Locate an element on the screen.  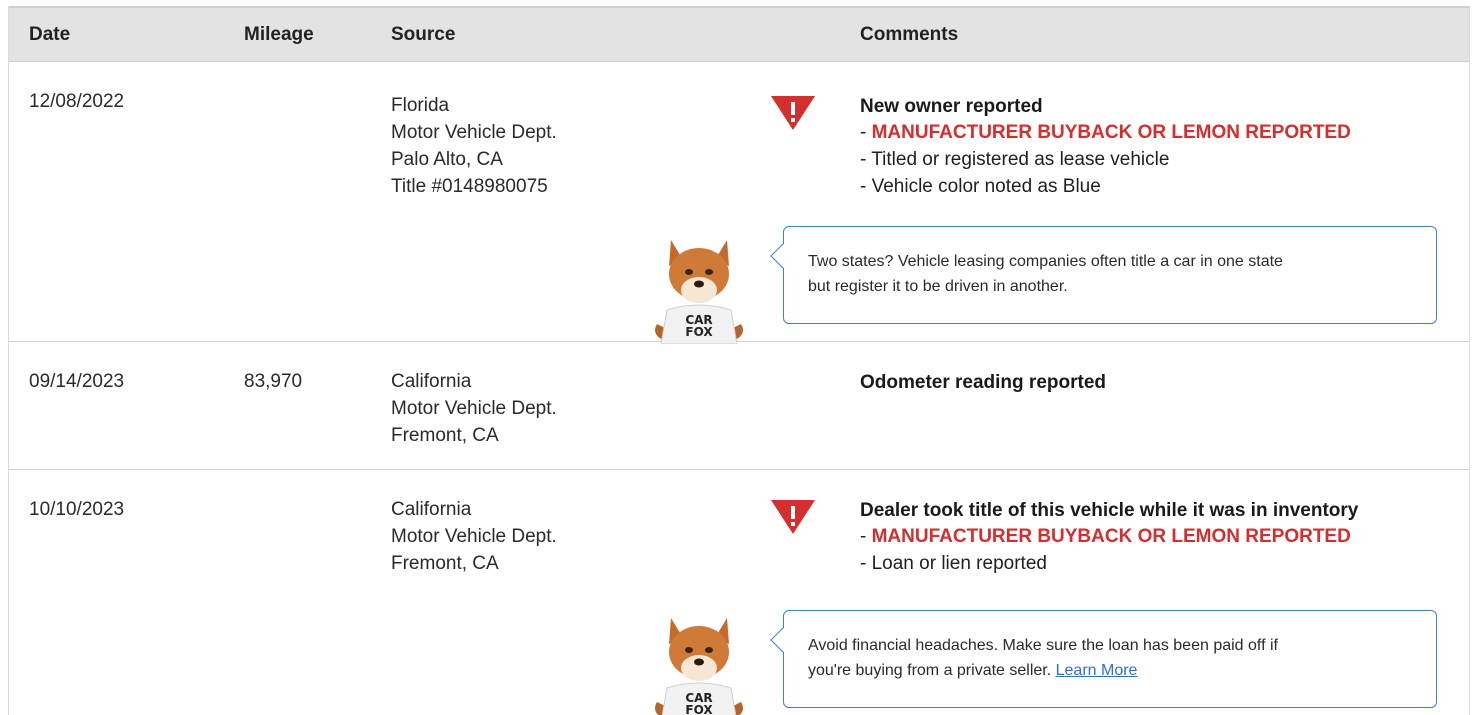
source-line: Palo Alto, CA is located at coordinates (447, 159).